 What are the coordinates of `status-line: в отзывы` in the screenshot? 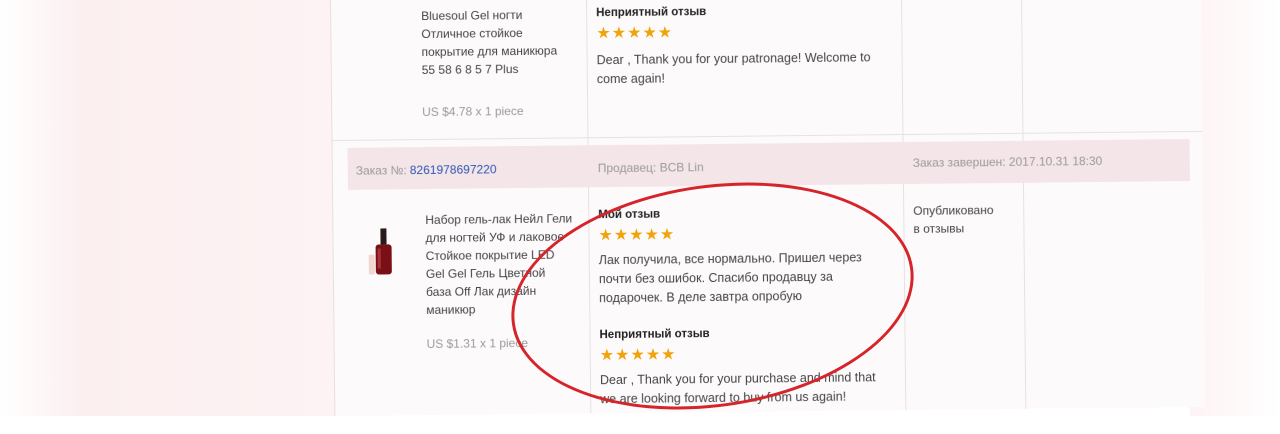 It's located at (939, 228).